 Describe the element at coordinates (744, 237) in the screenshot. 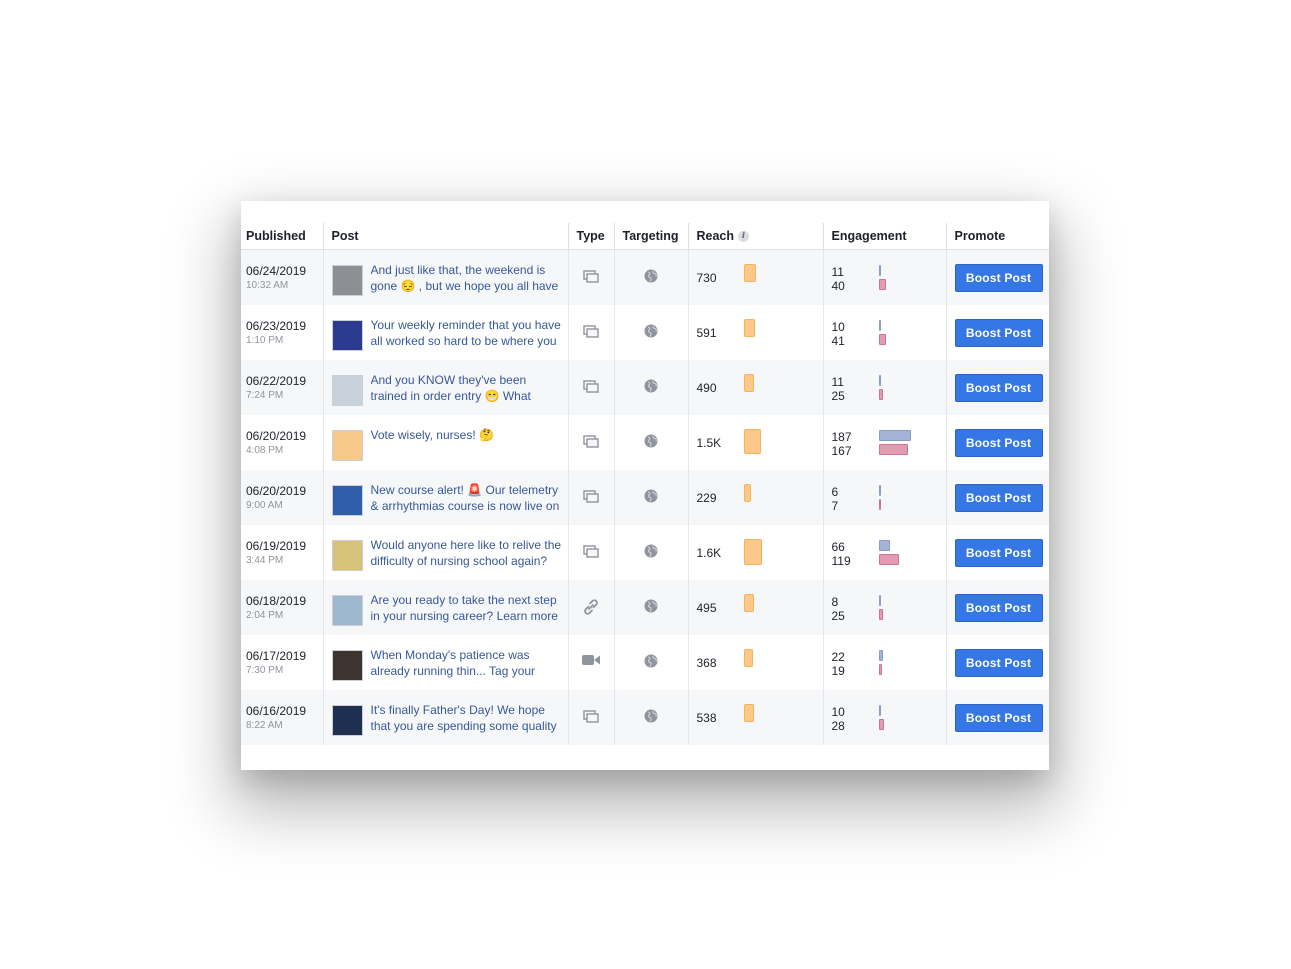

I see `info-icon: i` at that location.